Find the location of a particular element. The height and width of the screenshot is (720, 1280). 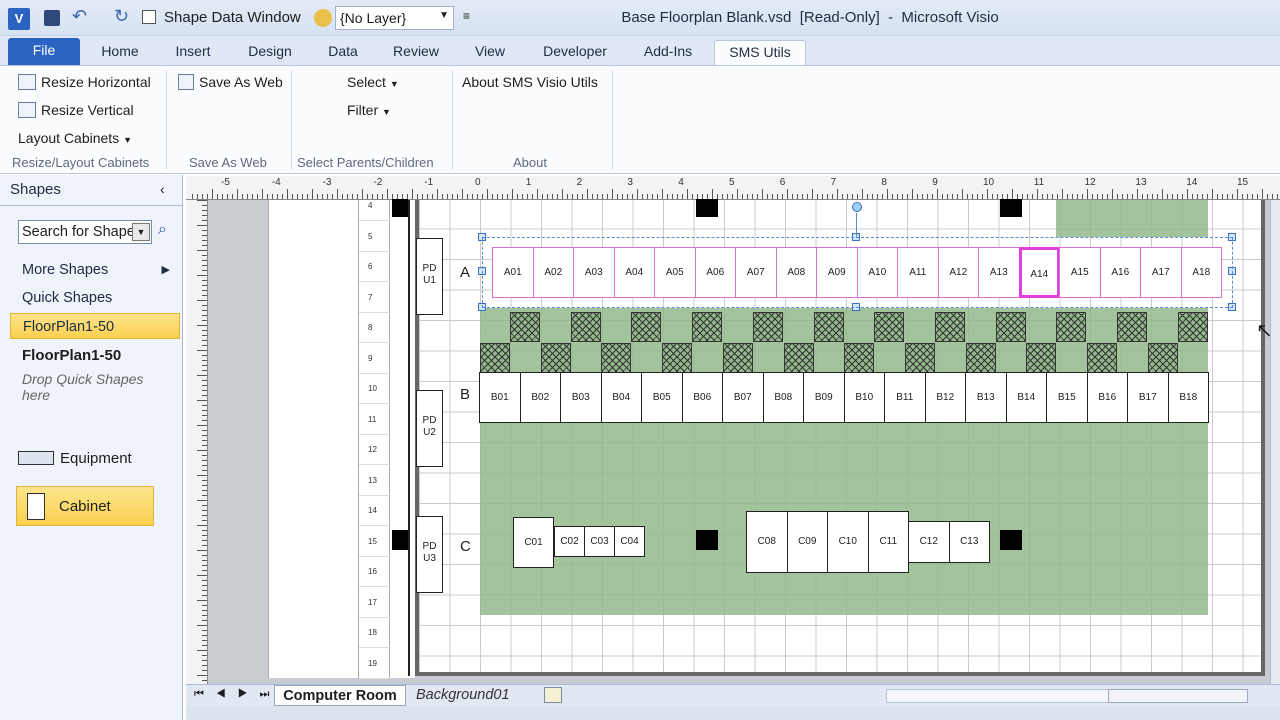

tab-view: View is located at coordinates (490, 52).